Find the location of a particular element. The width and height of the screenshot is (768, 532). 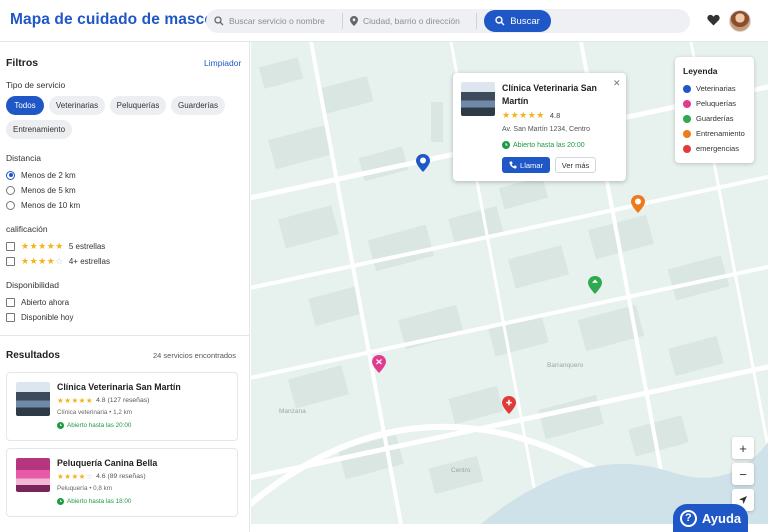

map-label: Manzana is located at coordinates (292, 411).